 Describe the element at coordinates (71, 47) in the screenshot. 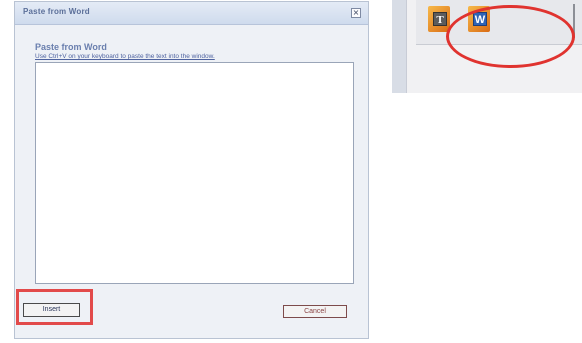

I see `dialog-heading: Paste from Word` at that location.